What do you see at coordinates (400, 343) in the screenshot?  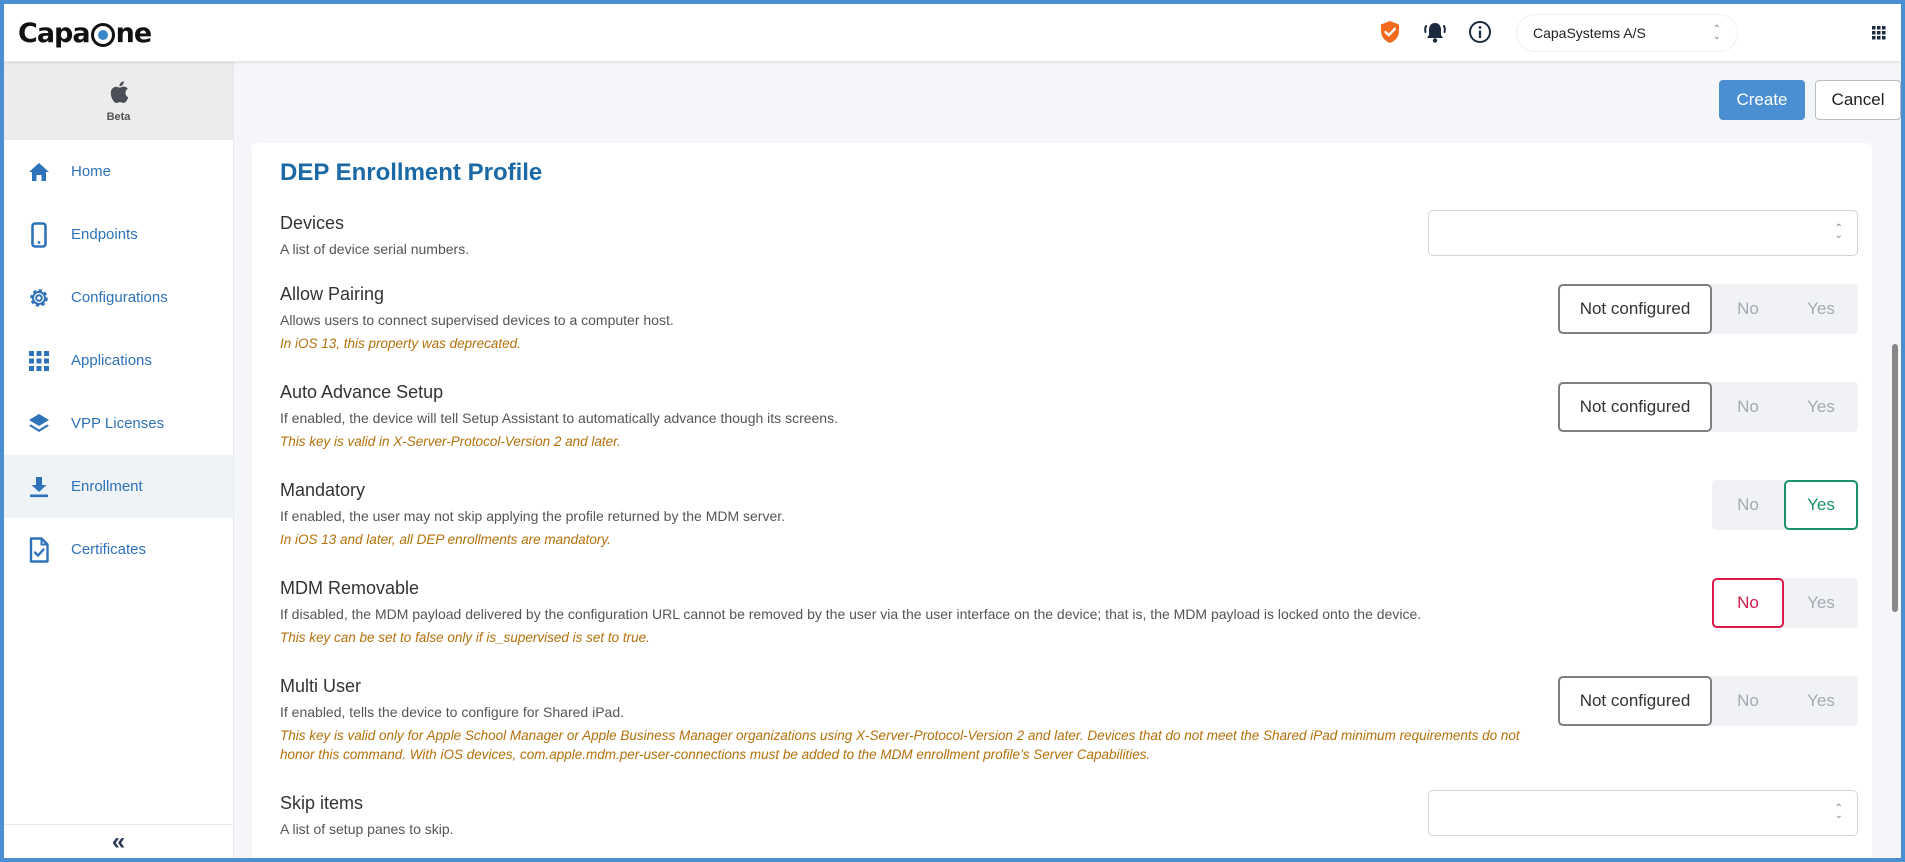 I see `field-note: In iOS 13, this property was deprecated.` at bounding box center [400, 343].